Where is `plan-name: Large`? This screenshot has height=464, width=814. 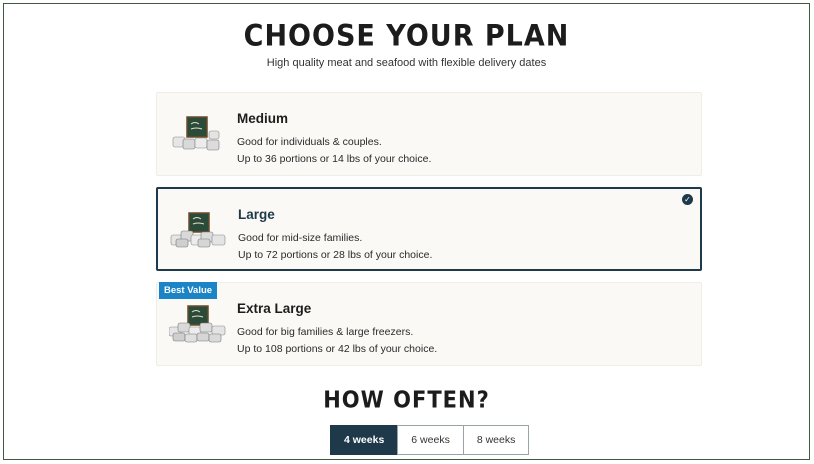 plan-name: Large is located at coordinates (256, 214).